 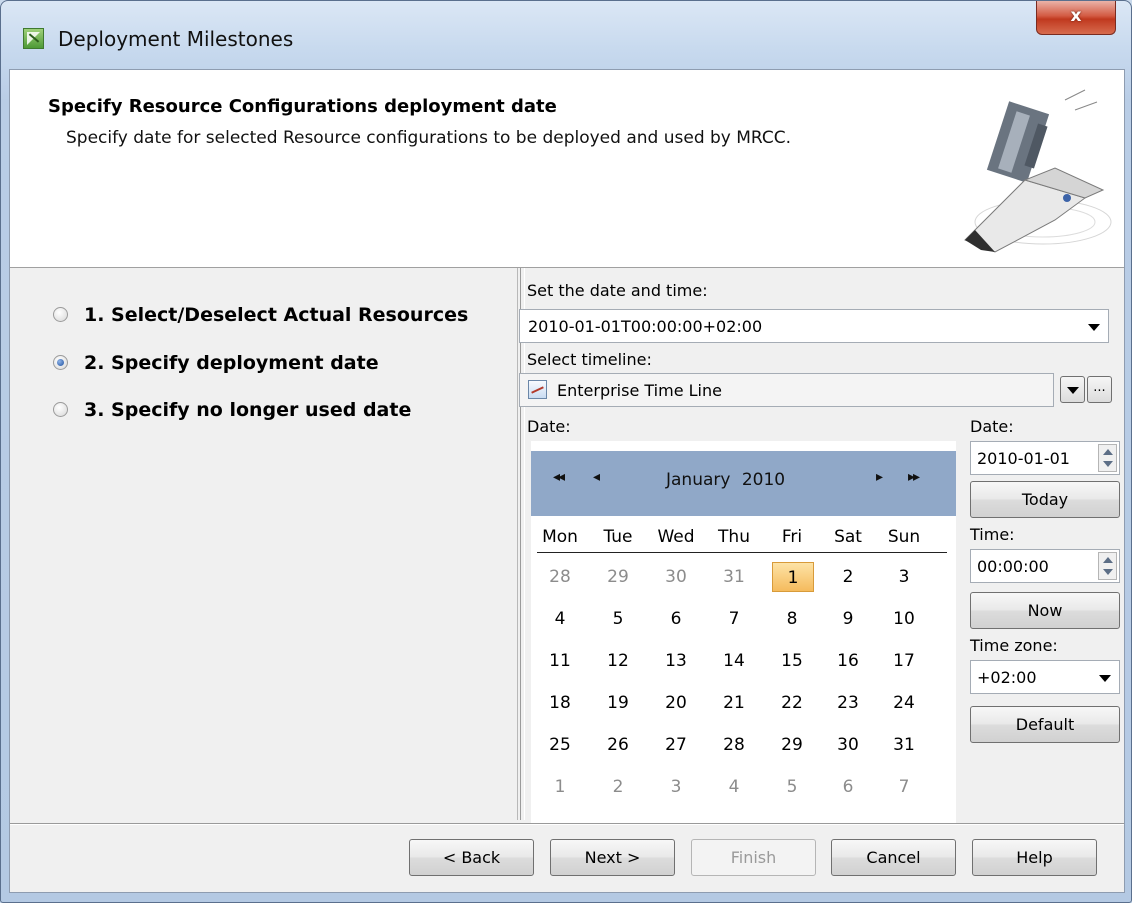 I want to click on calendar-year: 2010, so click(x=763, y=480).